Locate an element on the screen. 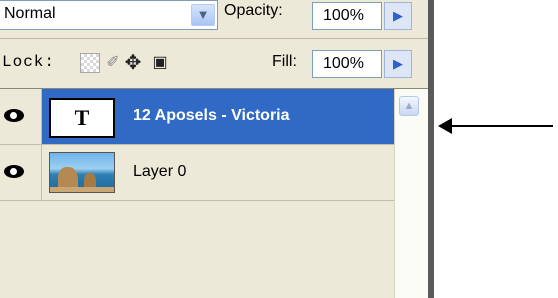 The image size is (558, 298). fill-input: 100% is located at coordinates (347, 64).